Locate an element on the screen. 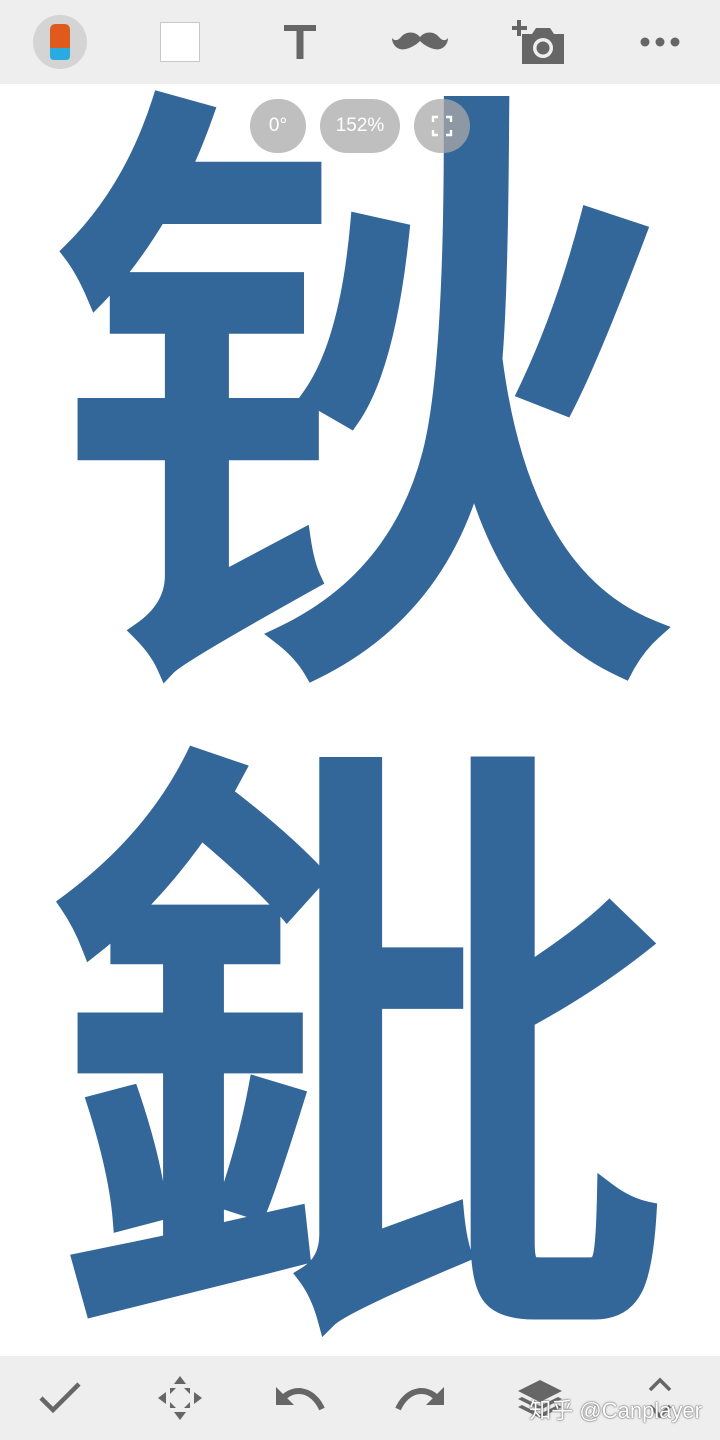 The height and width of the screenshot is (1440, 720). redo-button is located at coordinates (420, 1398).